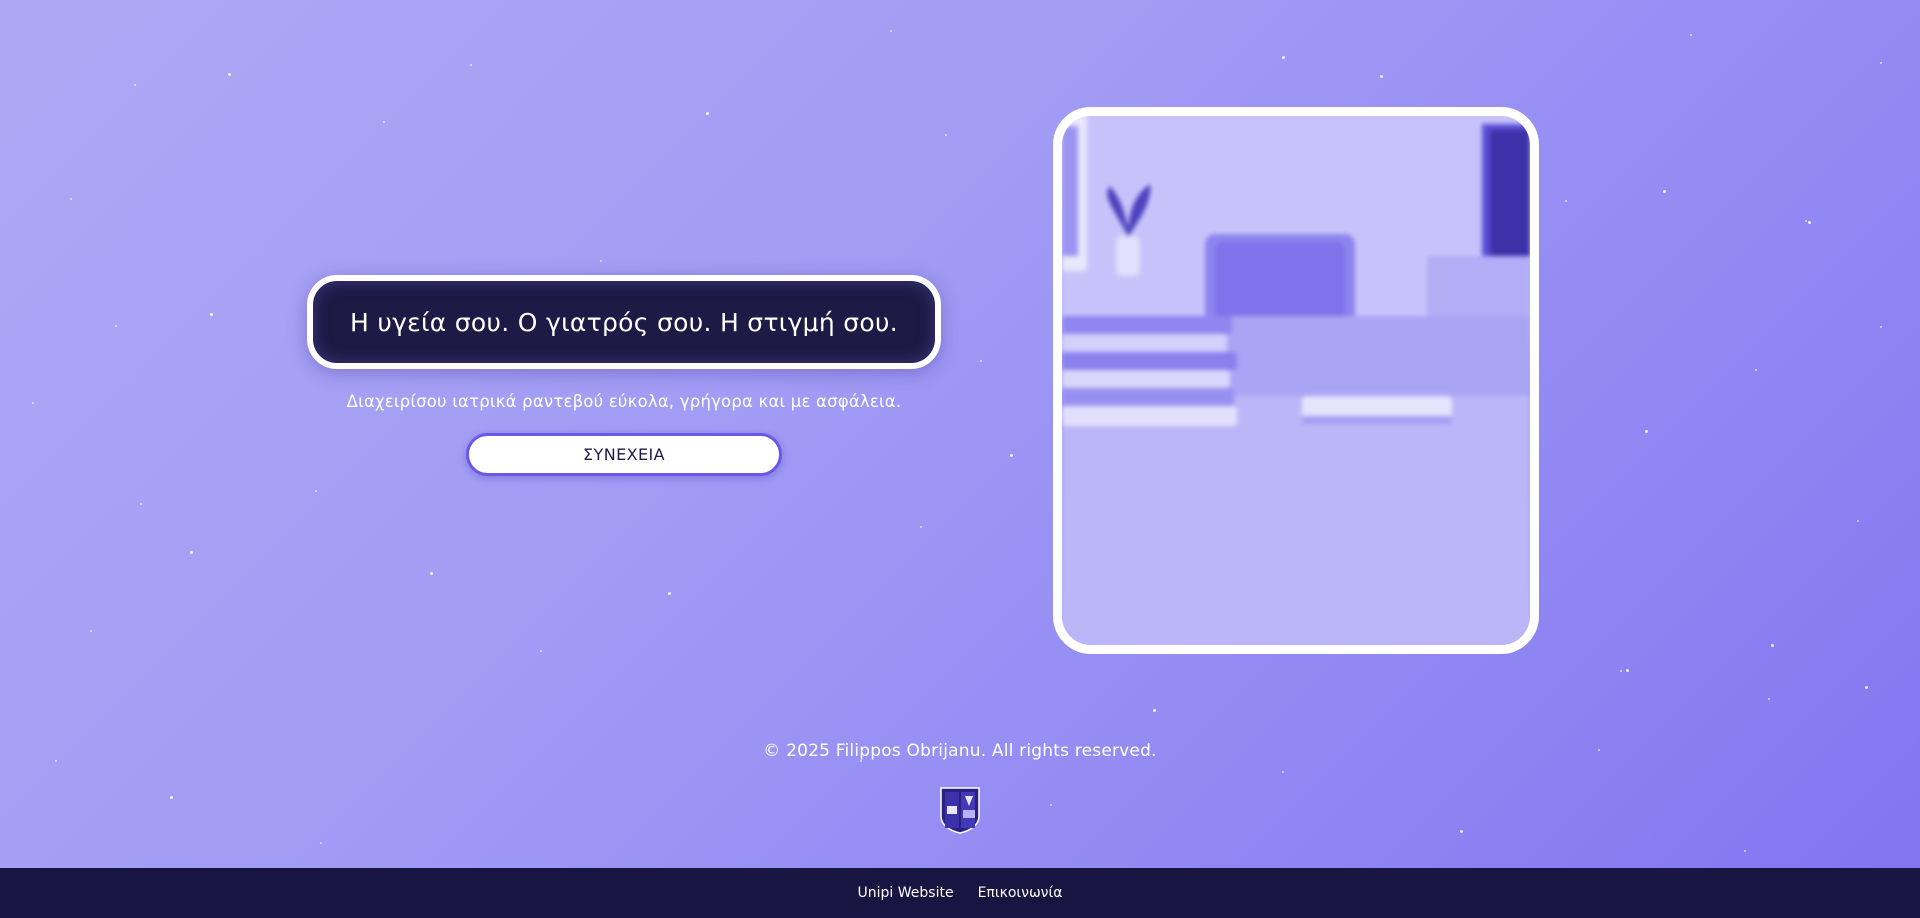  Describe the element at coordinates (960, 810) in the screenshot. I see `university-crest-icon` at that location.